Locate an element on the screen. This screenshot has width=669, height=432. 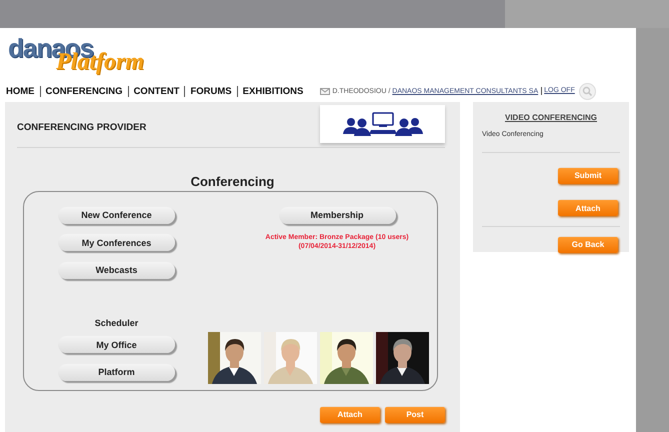
membership-button: Membership is located at coordinates (337, 215).